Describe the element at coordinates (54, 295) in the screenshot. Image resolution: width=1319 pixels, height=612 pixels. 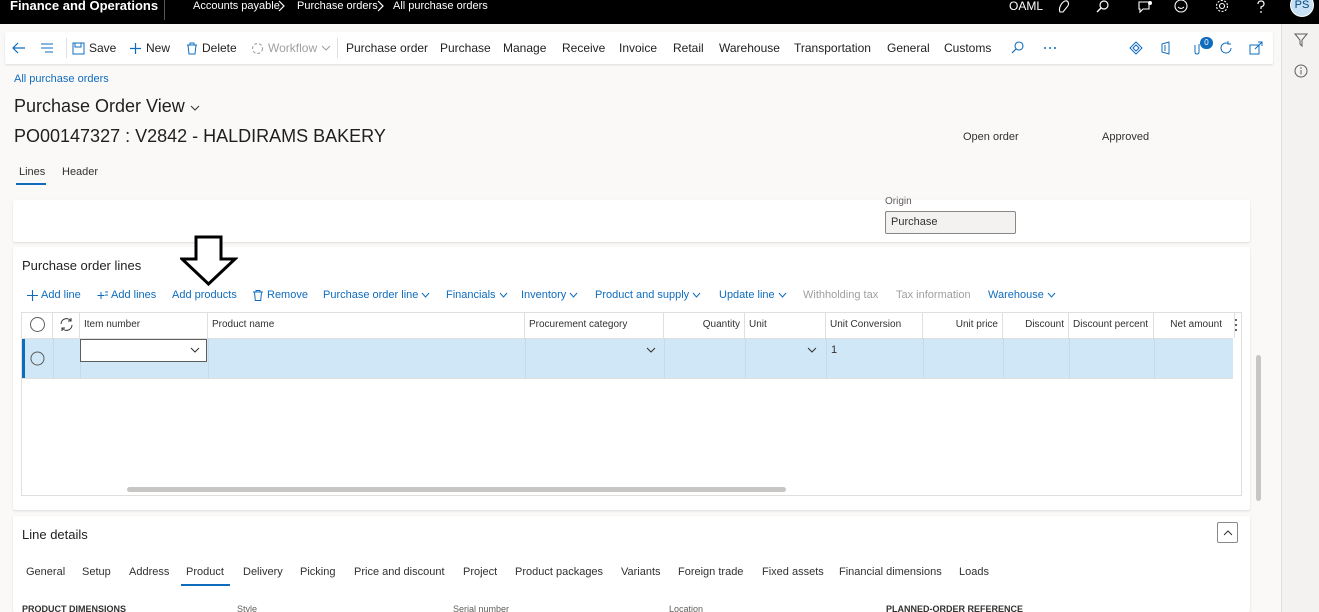
I see `add-line-button: Add line` at that location.